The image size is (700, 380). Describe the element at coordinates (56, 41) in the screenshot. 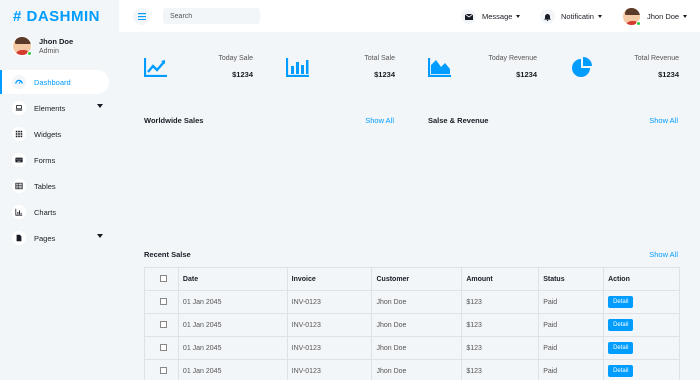

I see `user-name: Jhon Doe` at that location.